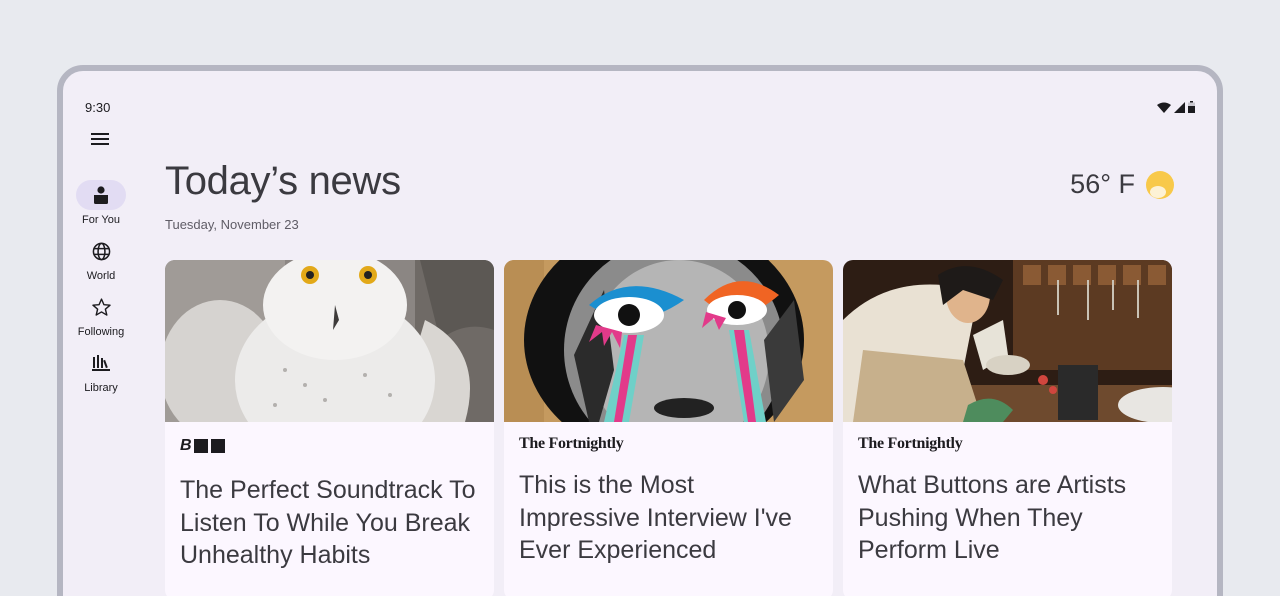 The image size is (1280, 596). What do you see at coordinates (1007, 341) in the screenshot?
I see `card-image-baker` at bounding box center [1007, 341].